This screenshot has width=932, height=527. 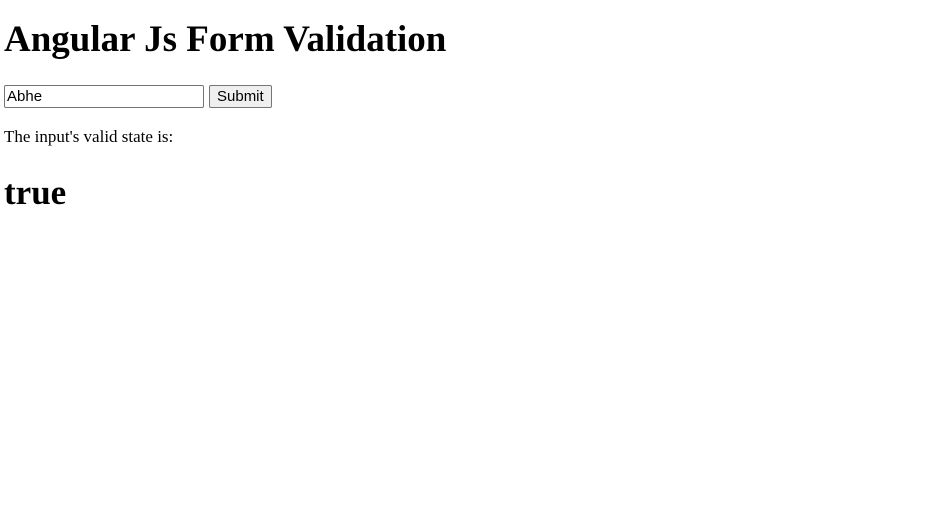 I want to click on submit-button: Submit, so click(x=240, y=96).